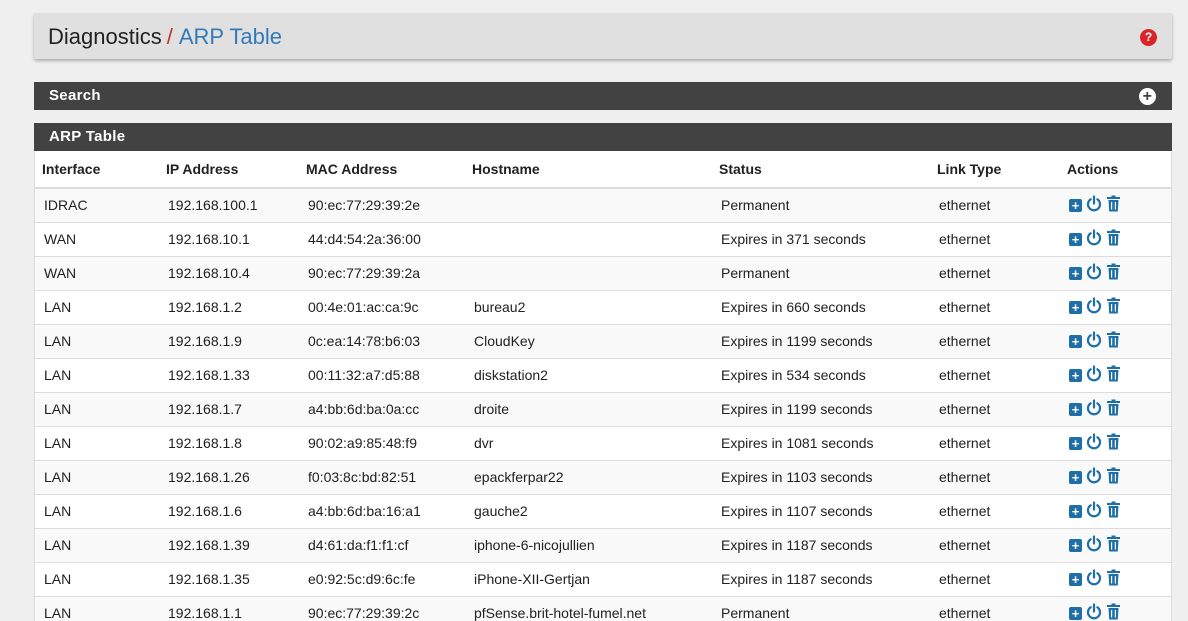  Describe the element at coordinates (382, 608) in the screenshot. I see `cell-mac-address: 90:ec:77:29:39:2c` at that location.